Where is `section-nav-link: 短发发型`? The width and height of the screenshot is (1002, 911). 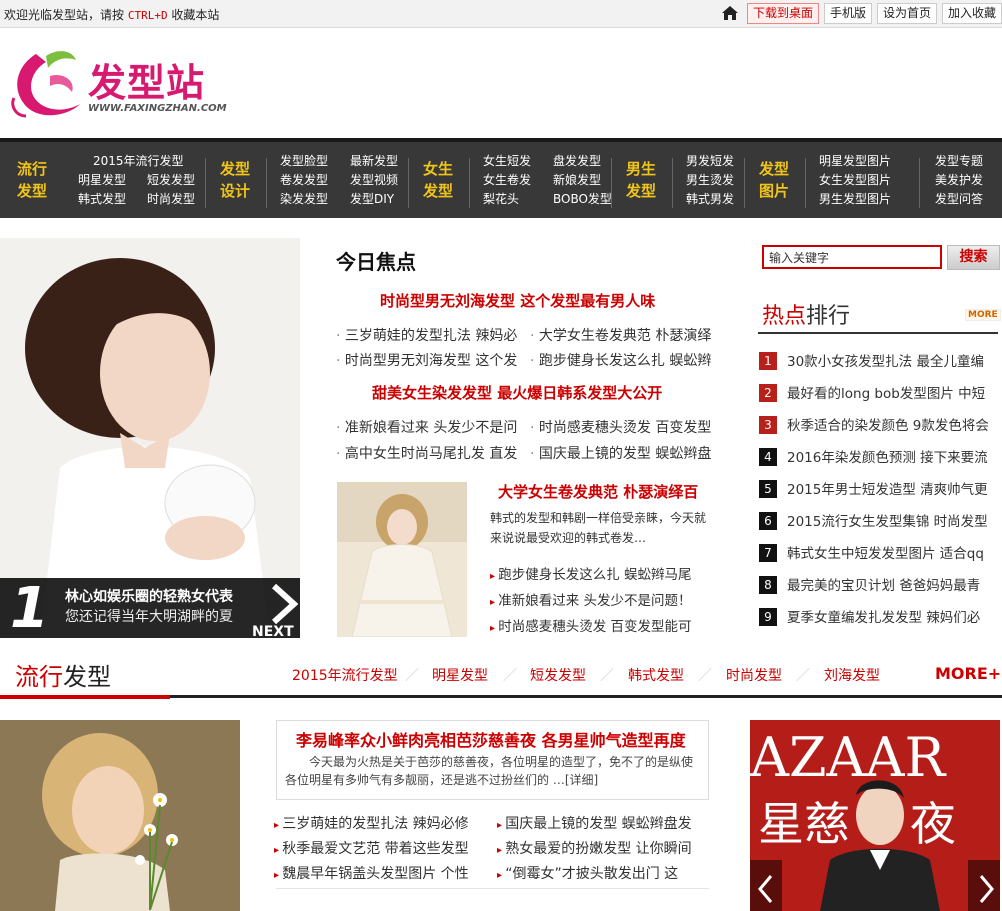
section-nav-link: 短发发型 is located at coordinates (558, 675).